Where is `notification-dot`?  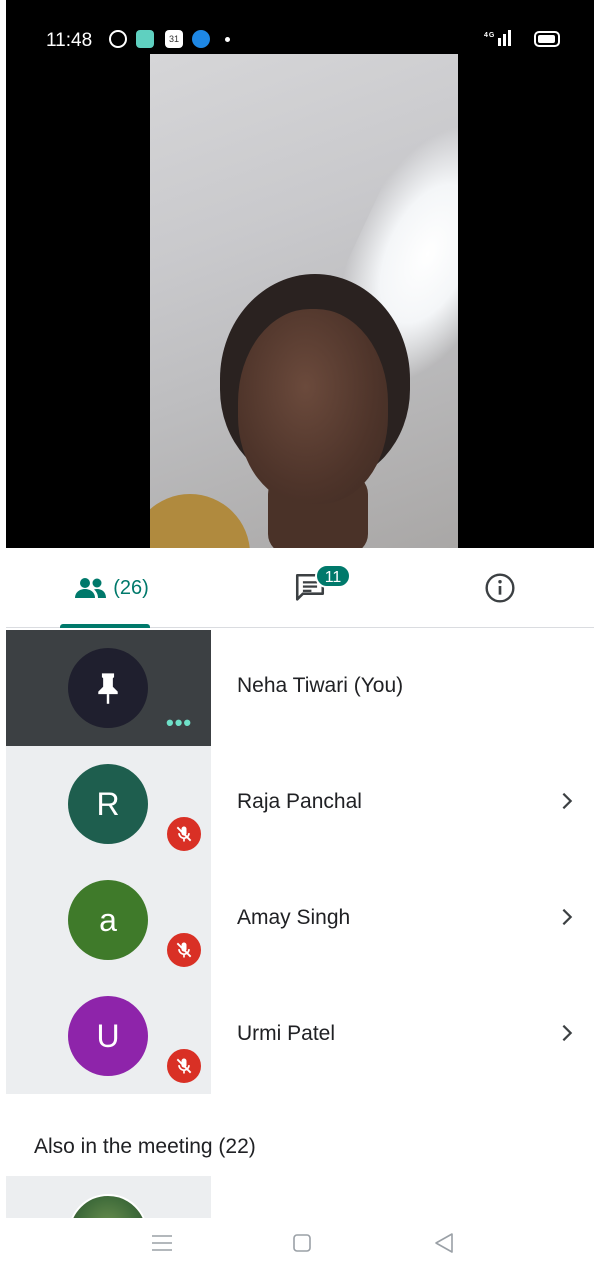
notification-dot is located at coordinates (227, 39).